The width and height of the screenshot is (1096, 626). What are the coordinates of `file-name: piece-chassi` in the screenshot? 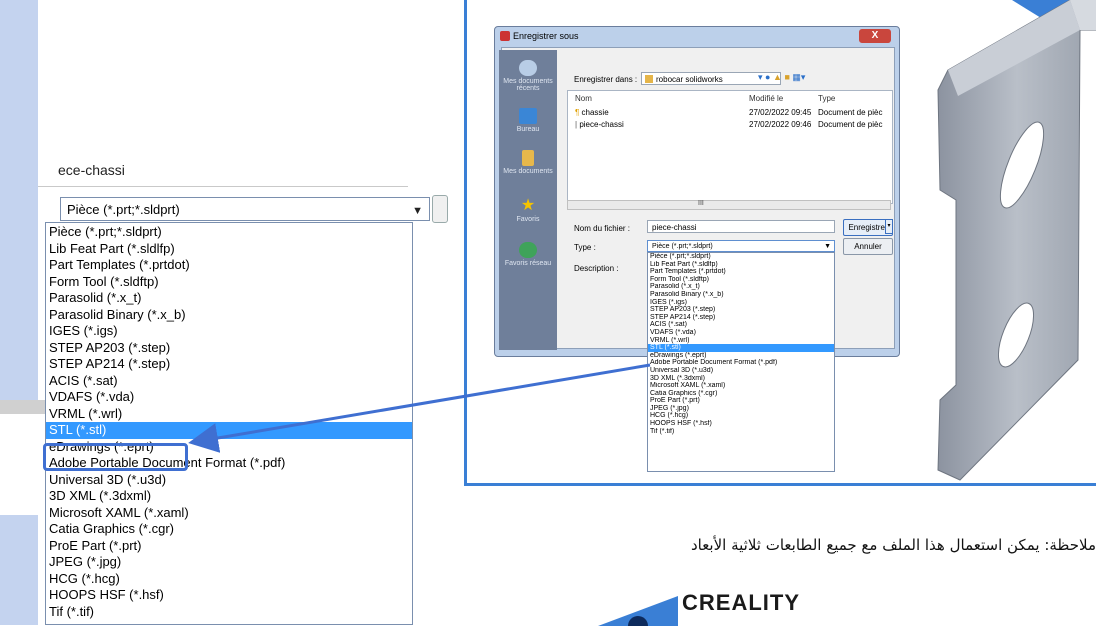 It's located at (601, 124).